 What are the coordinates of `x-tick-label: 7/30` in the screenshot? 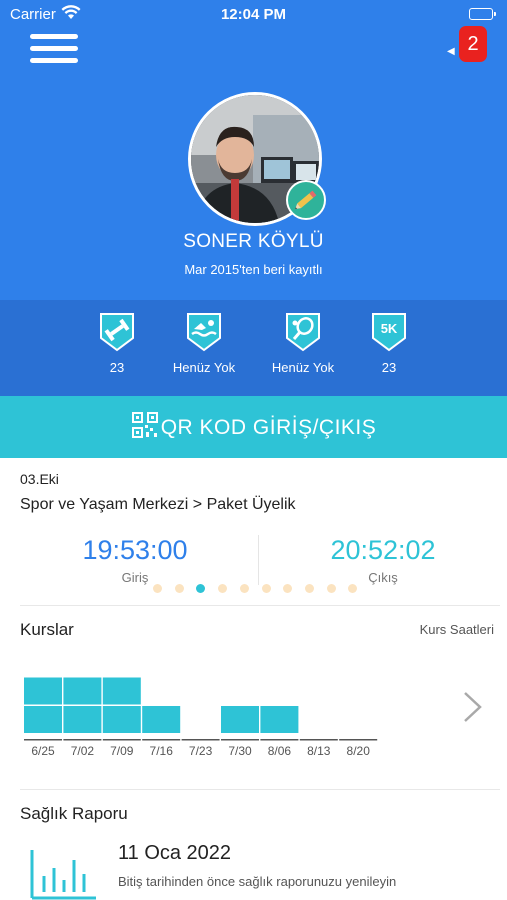 It's located at (240, 751).